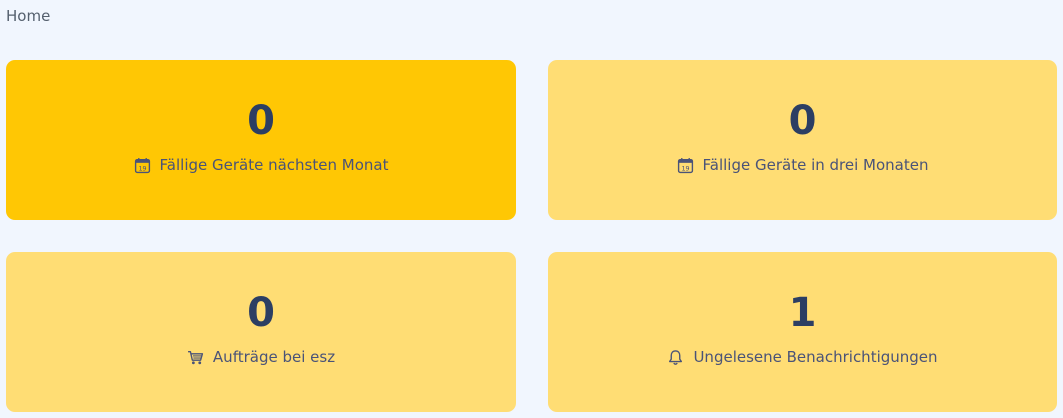 This screenshot has width=1063, height=418. I want to click on card-label-row: Aufträge bei esz, so click(261, 357).